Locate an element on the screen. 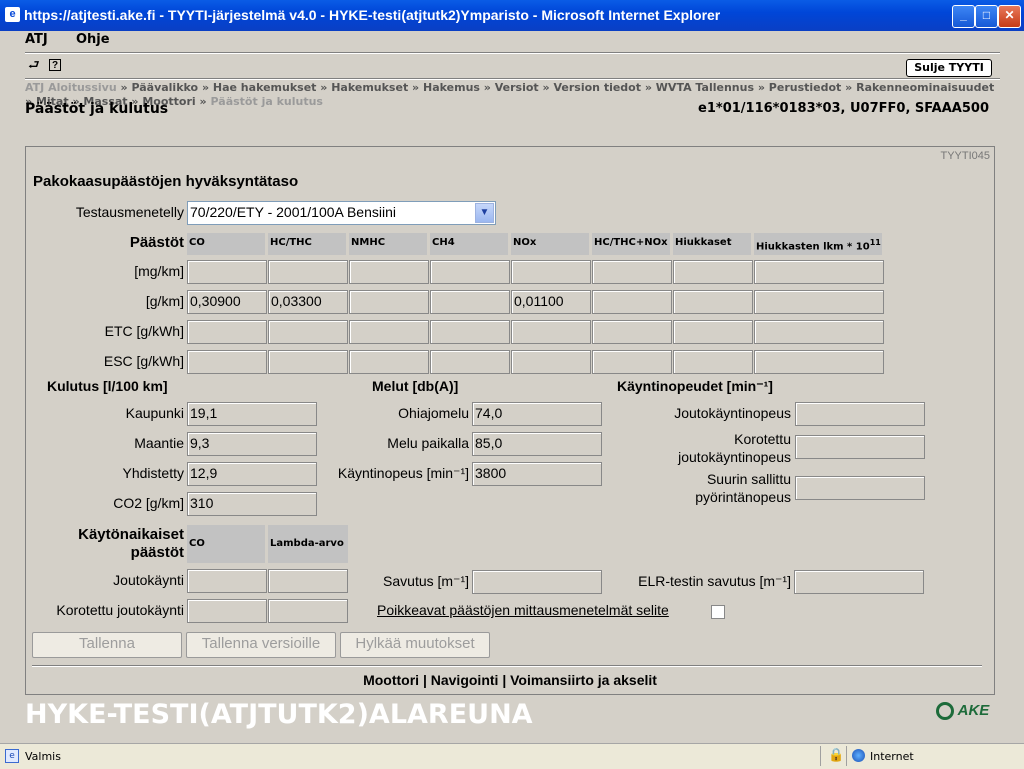 This screenshot has width=1024, height=769. elr-smoke-input is located at coordinates (859, 582).